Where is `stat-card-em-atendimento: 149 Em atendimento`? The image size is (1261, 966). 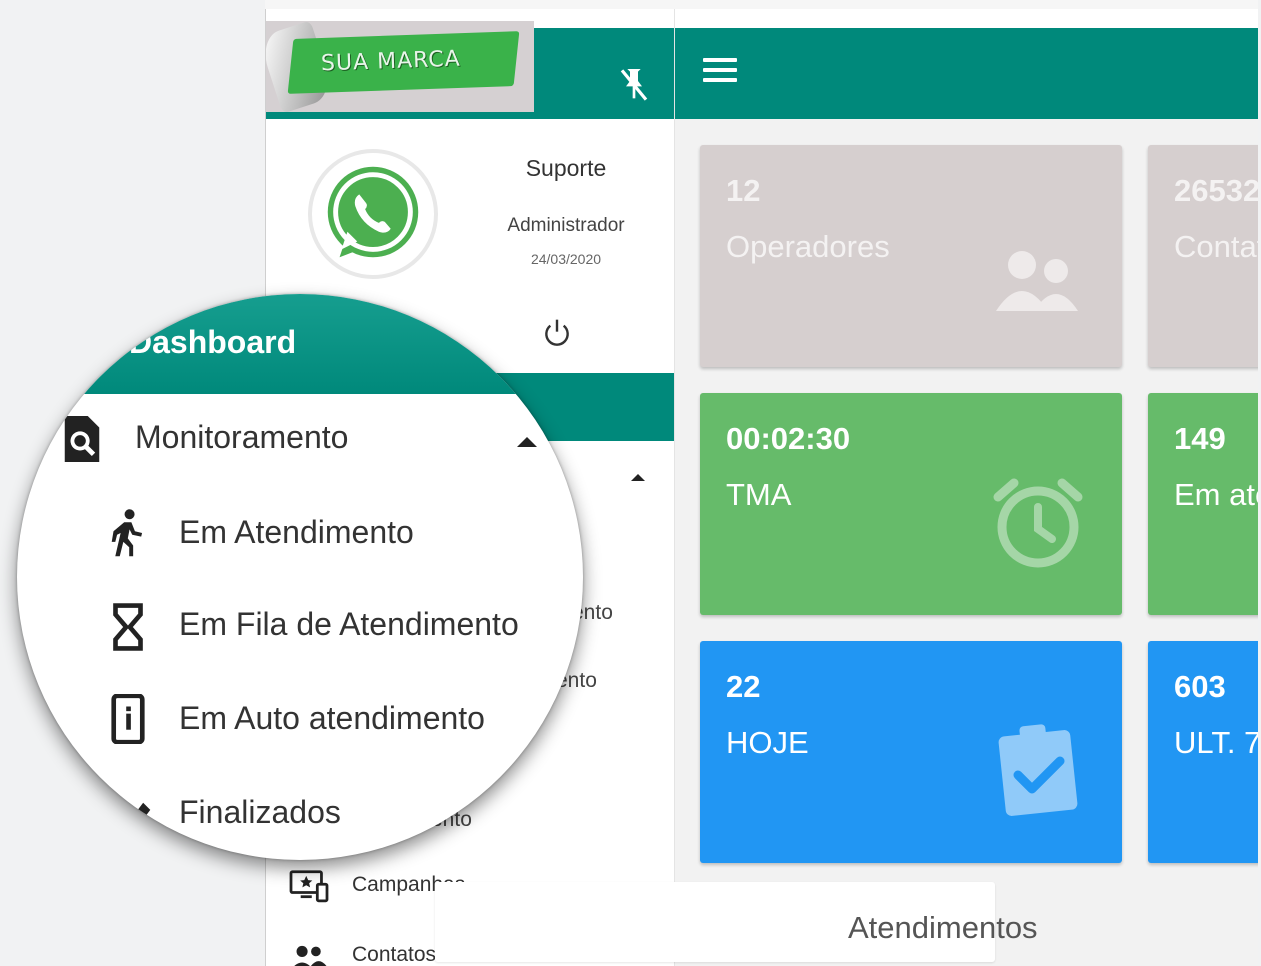 stat-card-em-atendimento: 149 Em atendimento is located at coordinates (1203, 504).